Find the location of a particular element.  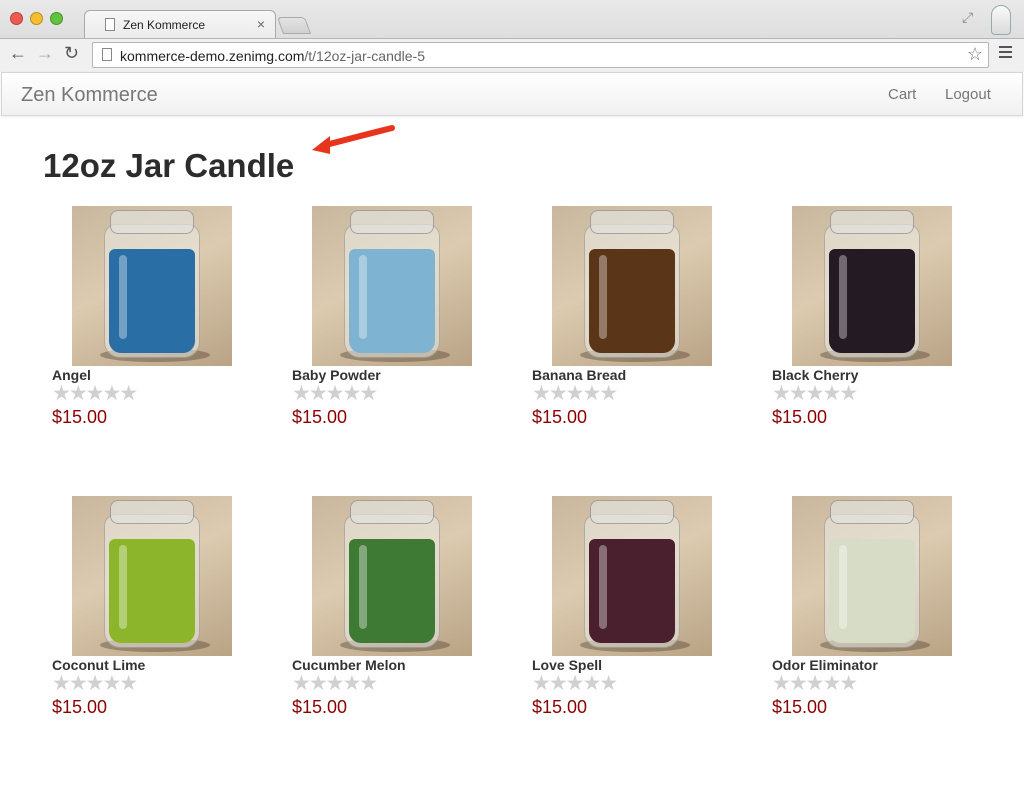

hamburger-menu-icon is located at coordinates (1005, 53).